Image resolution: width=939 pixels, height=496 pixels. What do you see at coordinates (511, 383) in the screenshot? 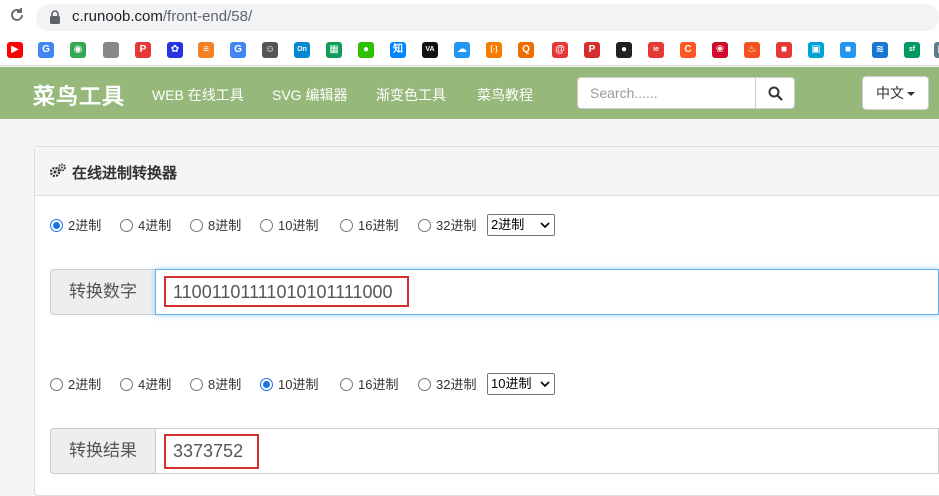
I see `output-radix-select-value: 10进制` at bounding box center [511, 383].